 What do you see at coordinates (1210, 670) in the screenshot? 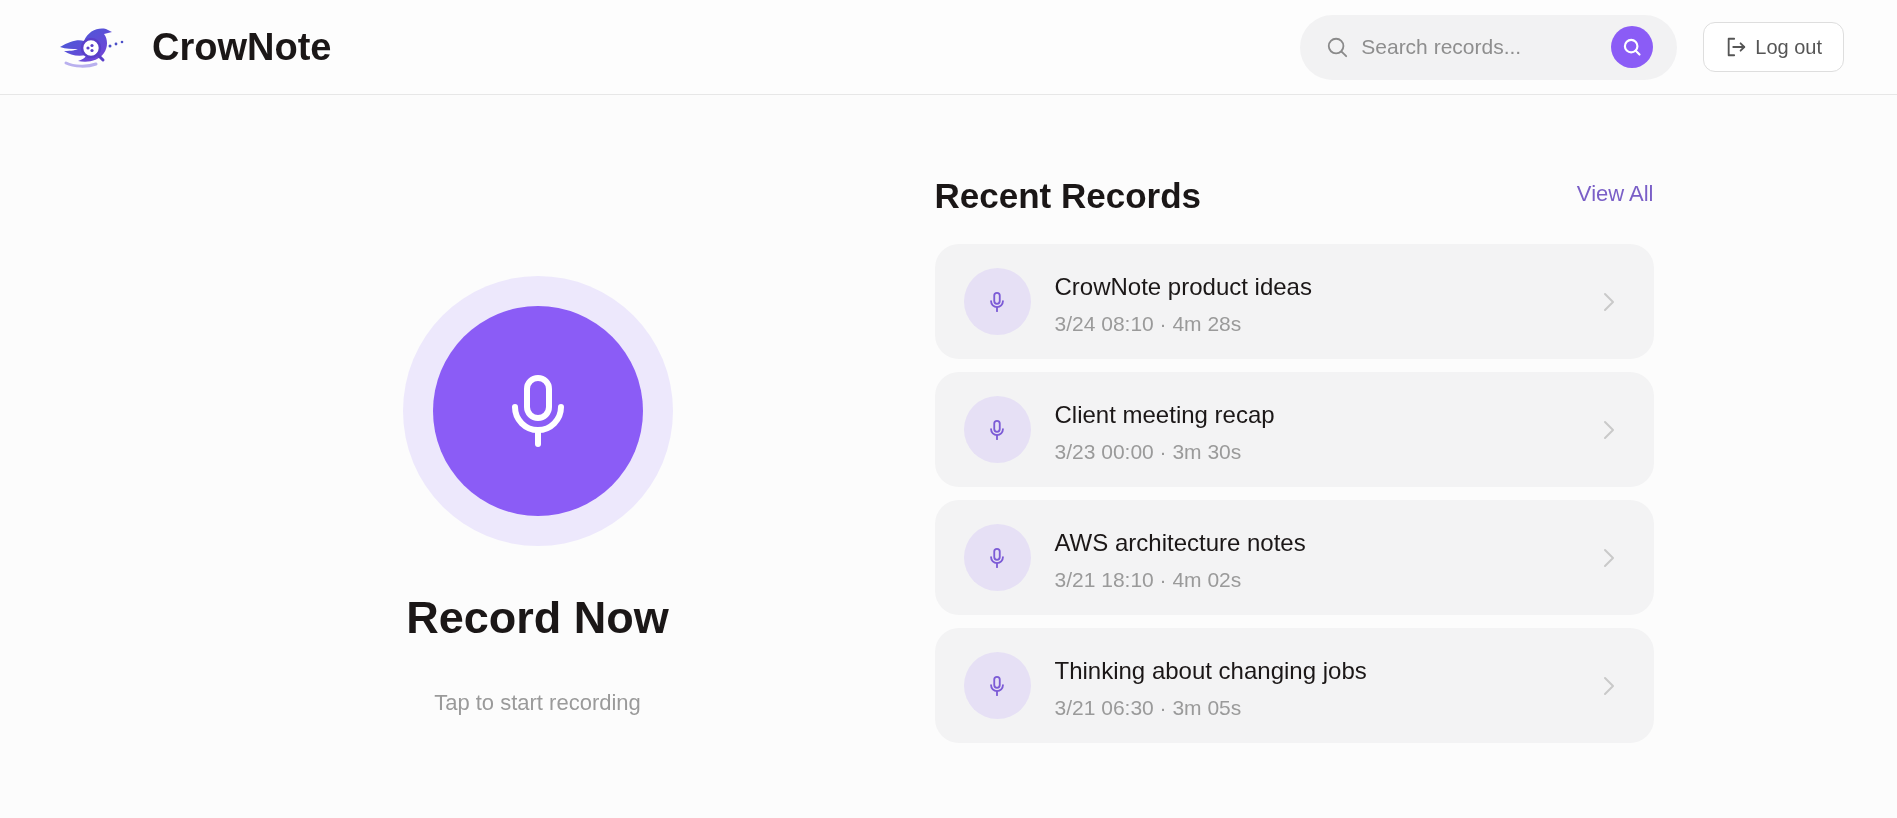
I see `record-name: Thinking about changing jobs` at bounding box center [1210, 670].